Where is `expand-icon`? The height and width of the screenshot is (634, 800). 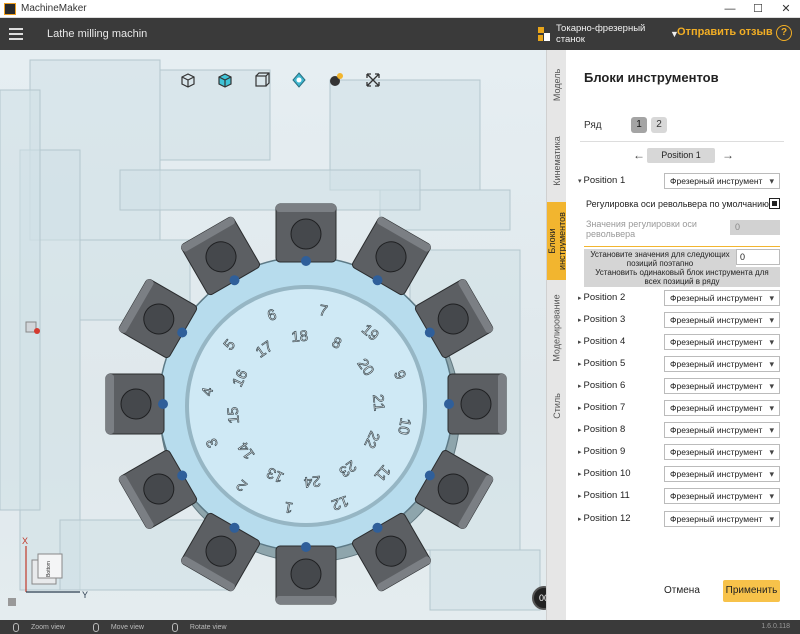 expand-icon is located at coordinates (373, 80).